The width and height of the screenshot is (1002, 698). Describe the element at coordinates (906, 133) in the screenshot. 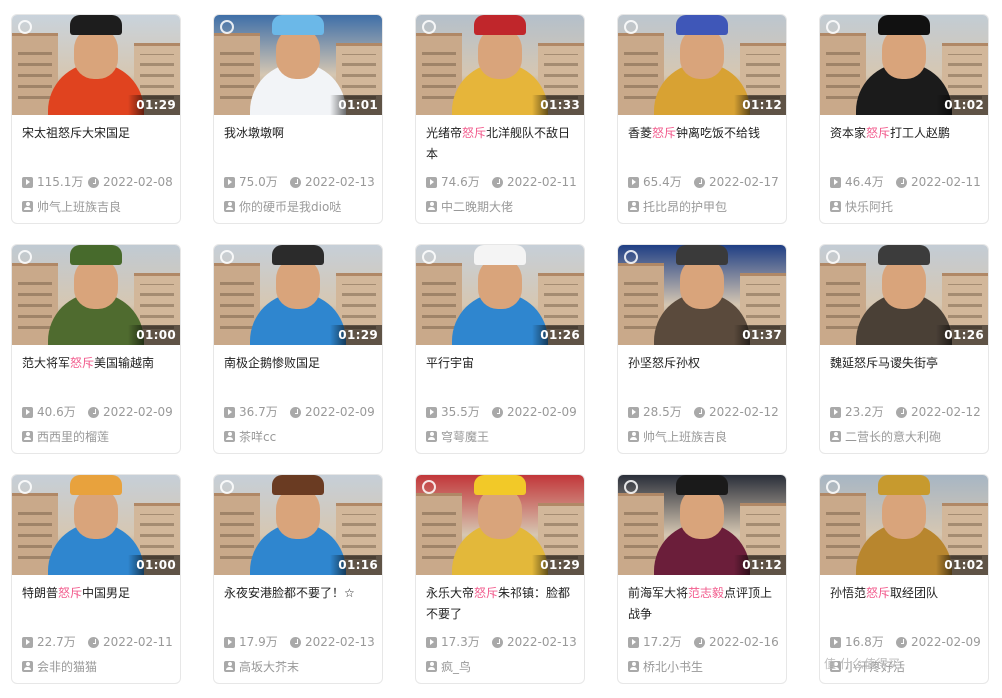

I see `video-title: 资本家怒斥打工人赵鹏` at that location.